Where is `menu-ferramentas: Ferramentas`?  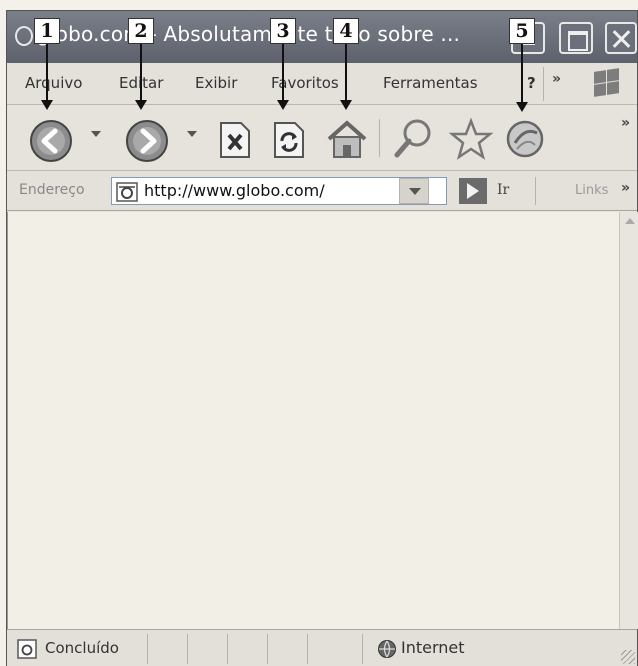 menu-ferramentas: Ferramentas is located at coordinates (430, 83).